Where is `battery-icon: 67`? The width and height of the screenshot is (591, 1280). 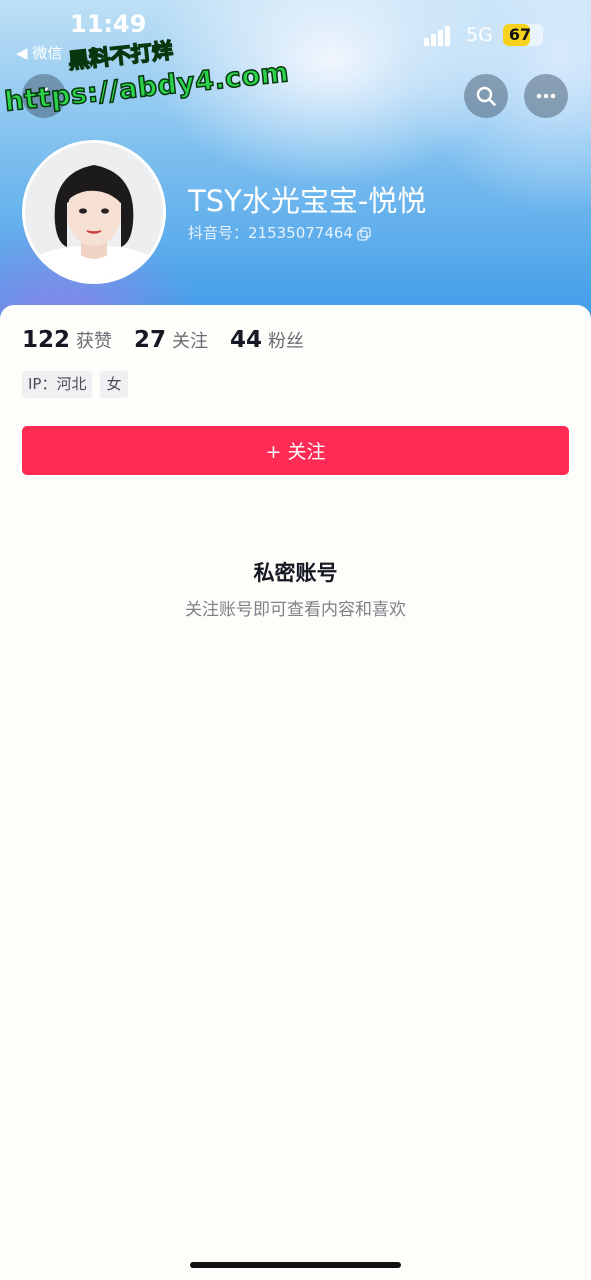 battery-icon: 67 is located at coordinates (523, 35).